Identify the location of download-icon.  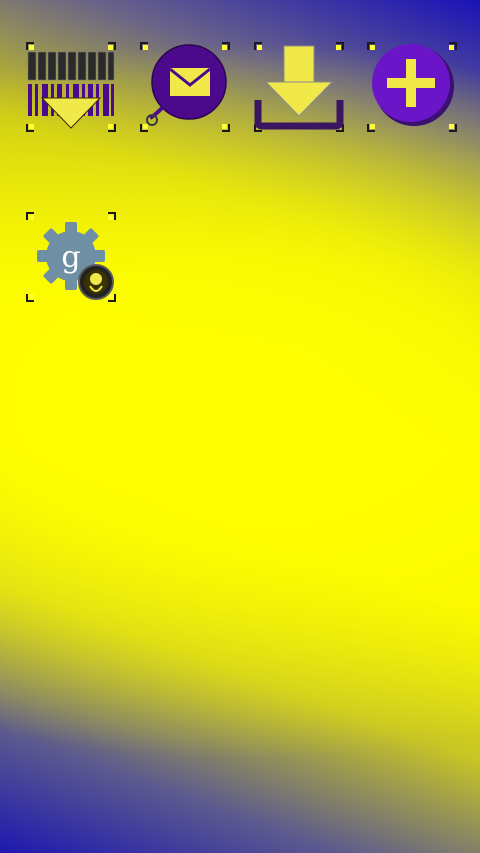
(299, 87).